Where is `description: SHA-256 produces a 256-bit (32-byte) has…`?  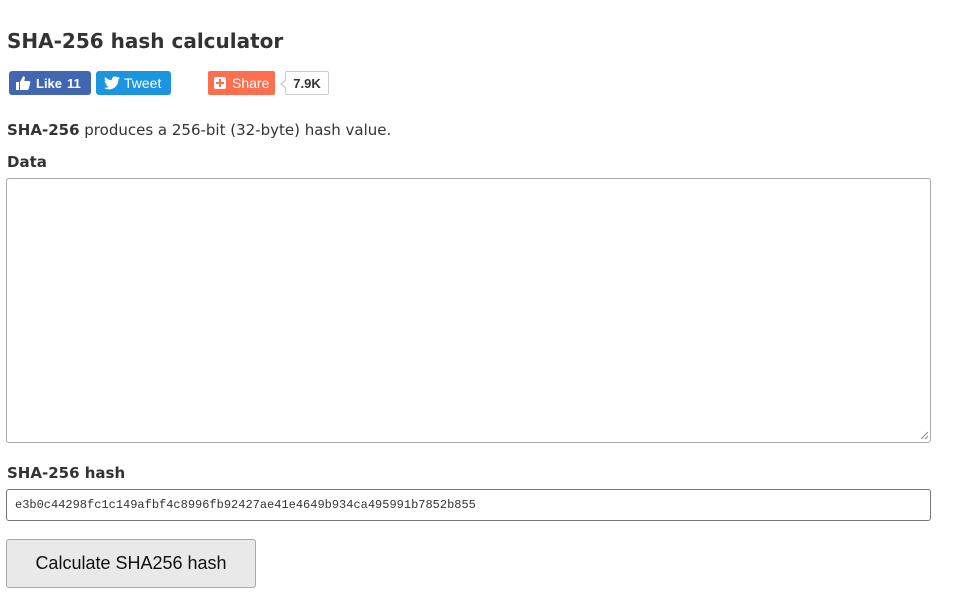 description: SHA-256 produces a 256-bit (32-byte) has… is located at coordinates (199, 130).